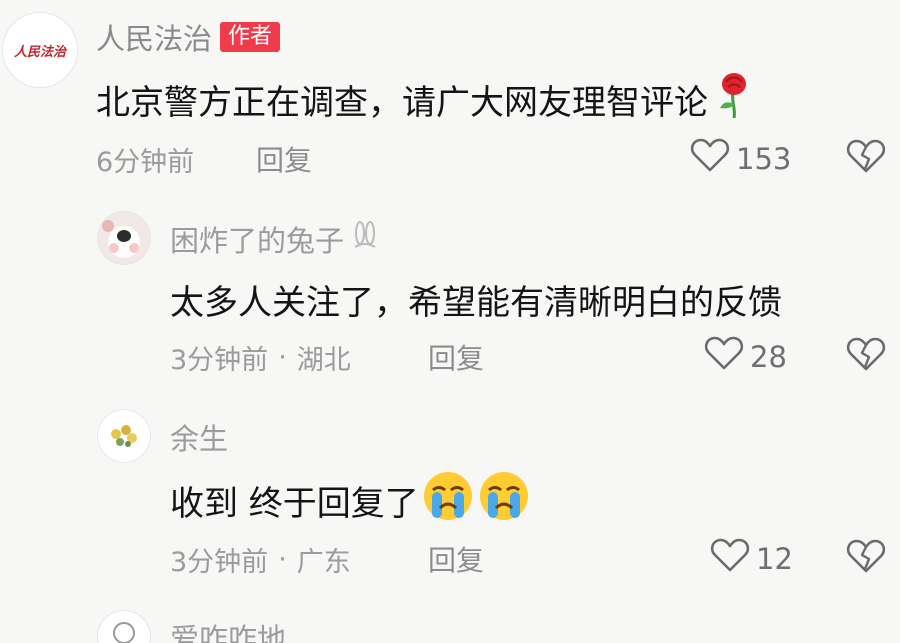  I want to click on comment-username: 余生, so click(199, 437).